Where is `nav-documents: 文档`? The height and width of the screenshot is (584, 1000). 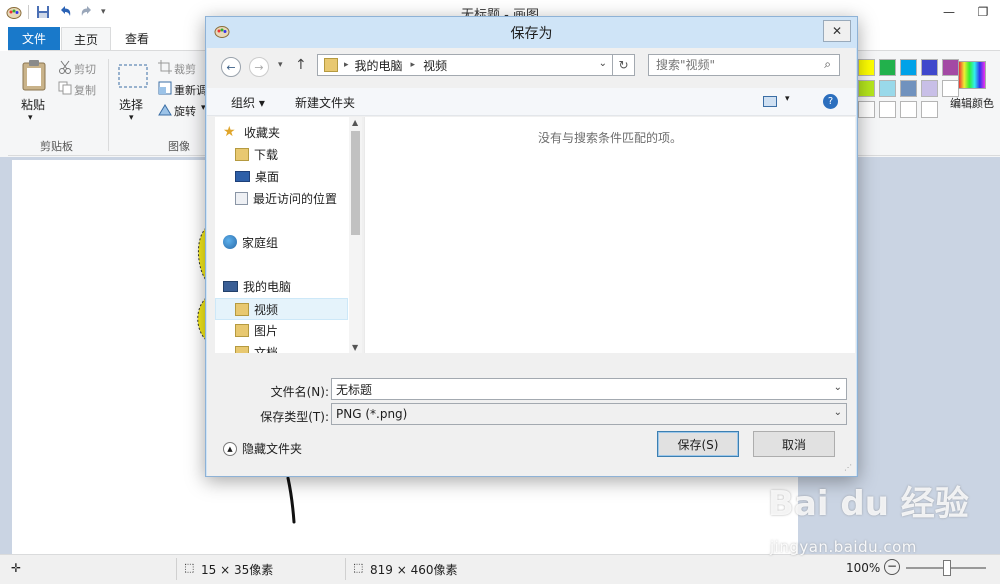
nav-documents: 文档 is located at coordinates (291, 347).